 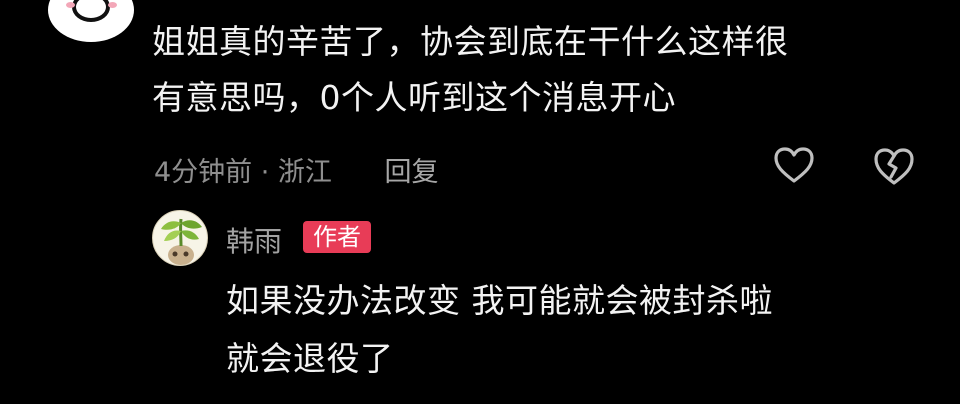 What do you see at coordinates (414, 97) in the screenshot?
I see `comment-text-line: 有意思吗，0个人听到这个消息开心` at bounding box center [414, 97].